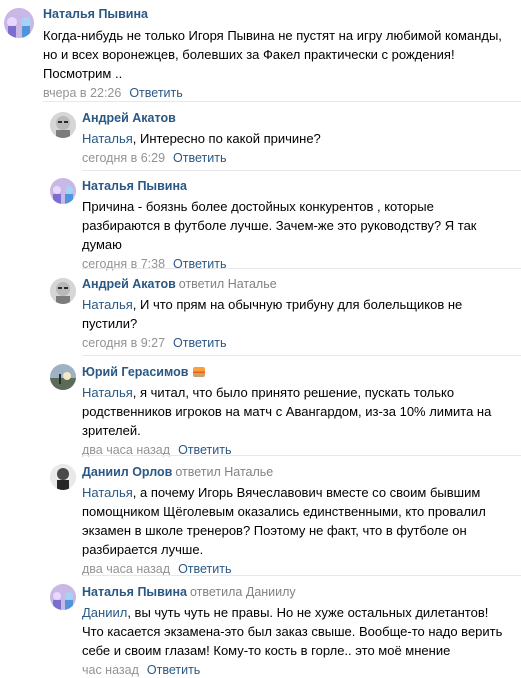  I want to click on comment-author: Юрий Герасимов, so click(135, 372).